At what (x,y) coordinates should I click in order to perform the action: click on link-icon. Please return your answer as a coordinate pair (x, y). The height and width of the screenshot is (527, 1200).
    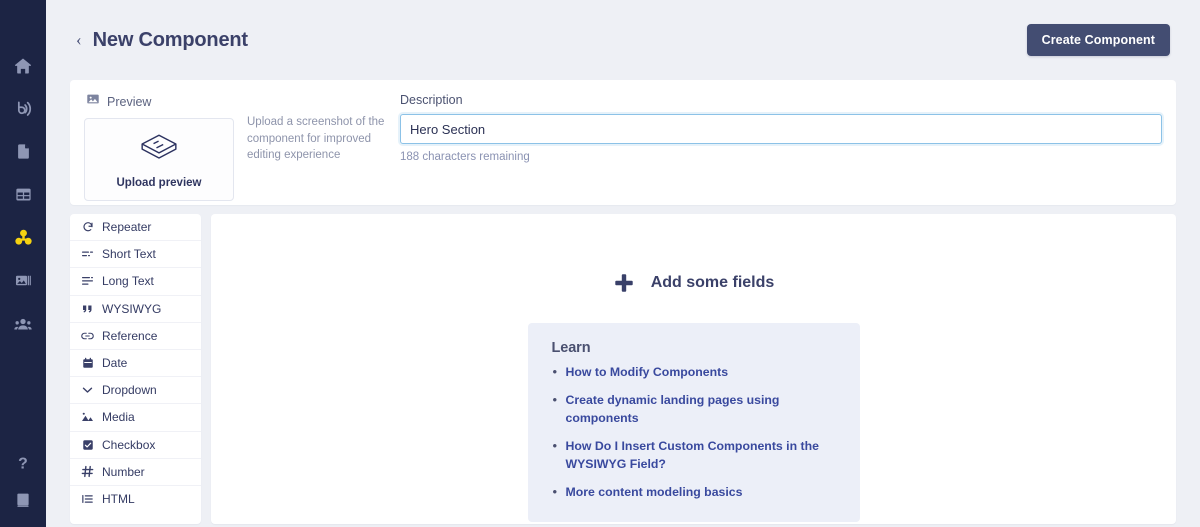
    Looking at the image, I should click on (87, 336).